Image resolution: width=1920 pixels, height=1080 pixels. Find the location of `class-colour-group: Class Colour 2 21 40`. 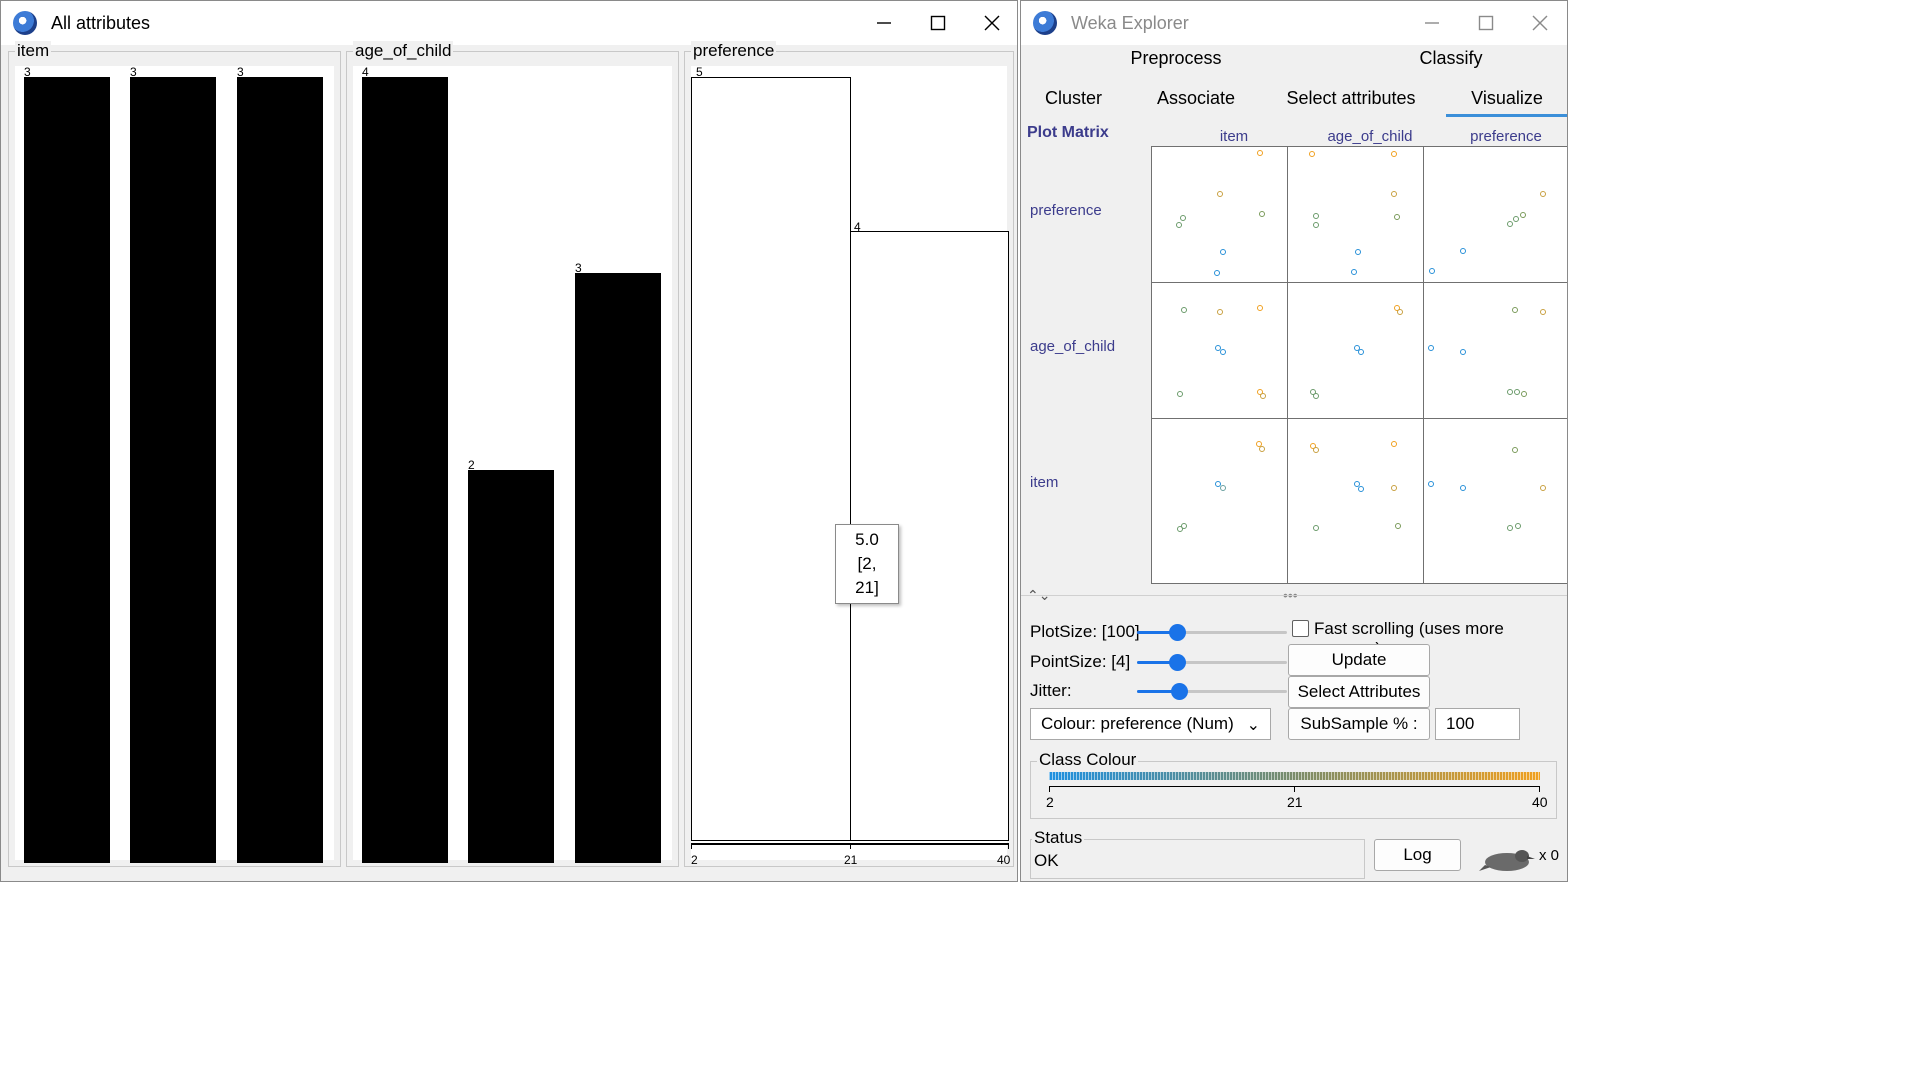

class-colour-group: Class Colour 2 21 40 is located at coordinates (1293, 784).